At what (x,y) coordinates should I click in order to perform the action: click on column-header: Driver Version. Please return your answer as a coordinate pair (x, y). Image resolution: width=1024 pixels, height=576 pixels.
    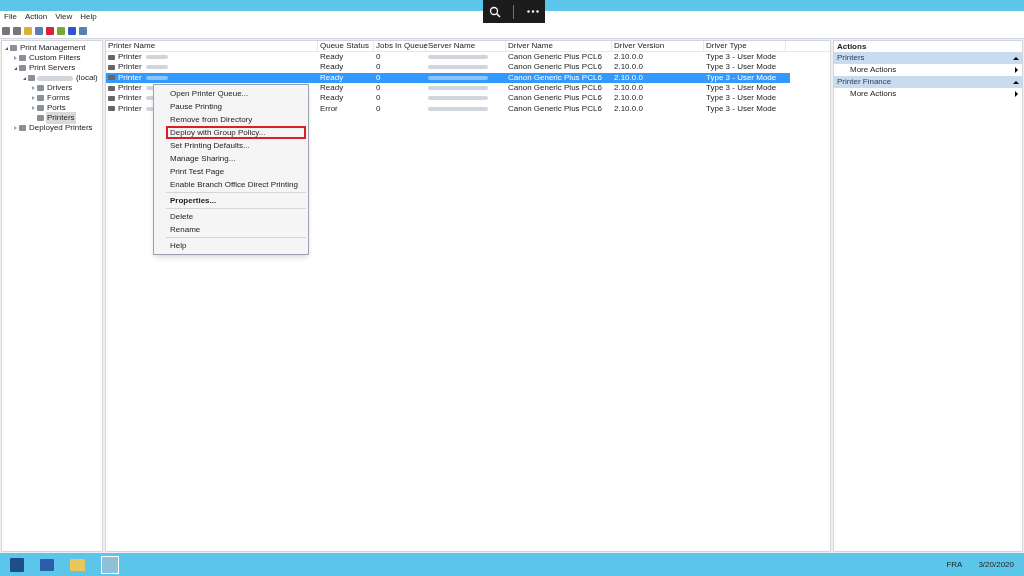
    Looking at the image, I should click on (658, 46).